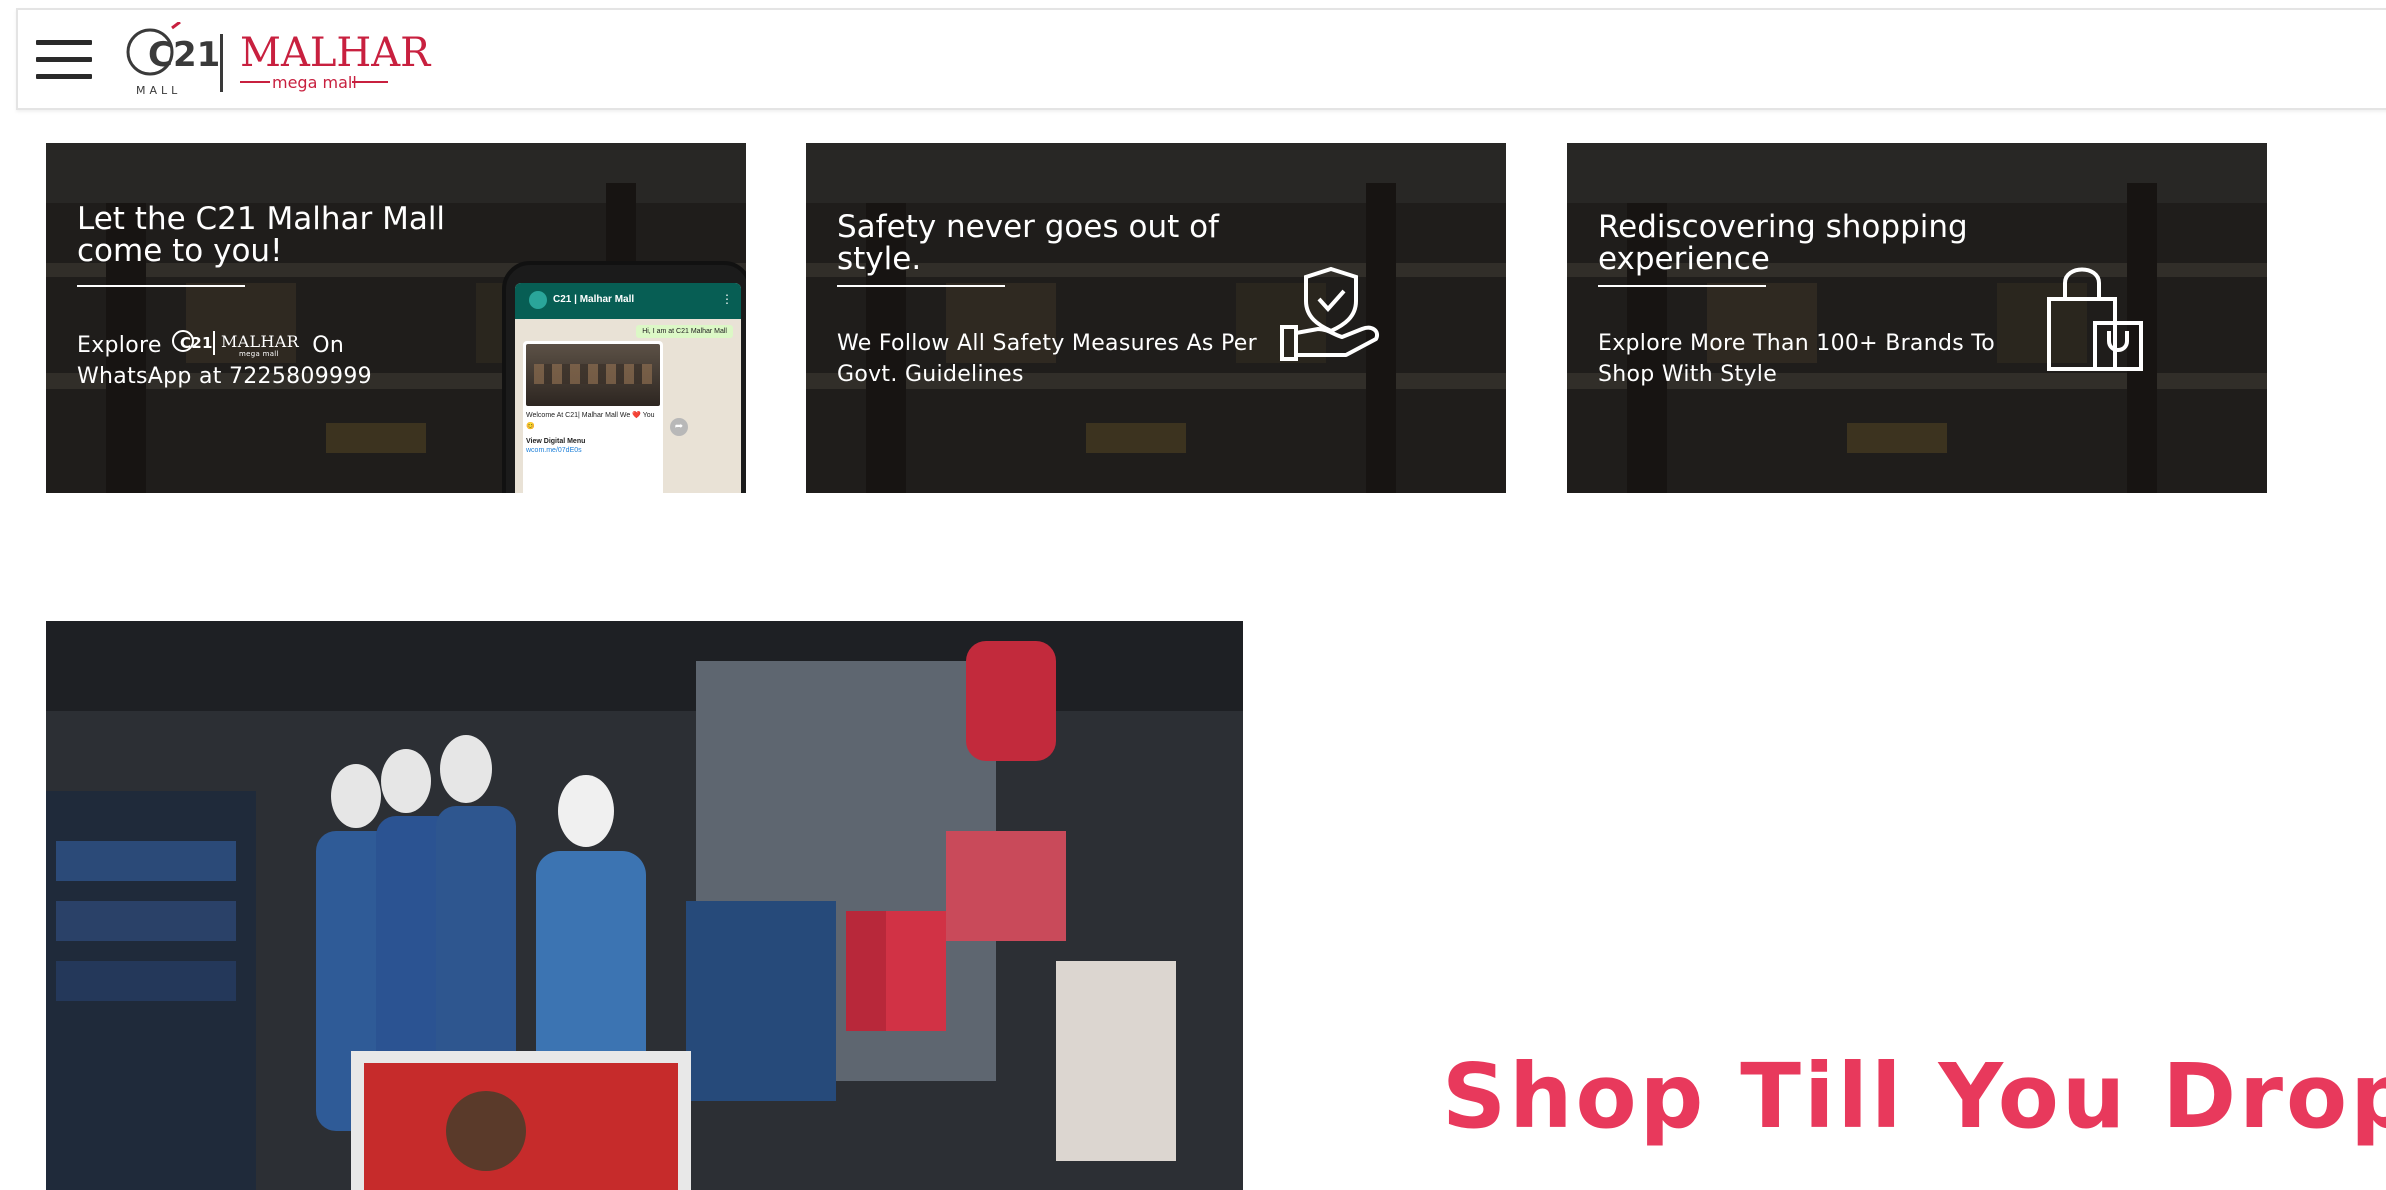  I want to click on shield-hand-icon, so click(1329, 313).